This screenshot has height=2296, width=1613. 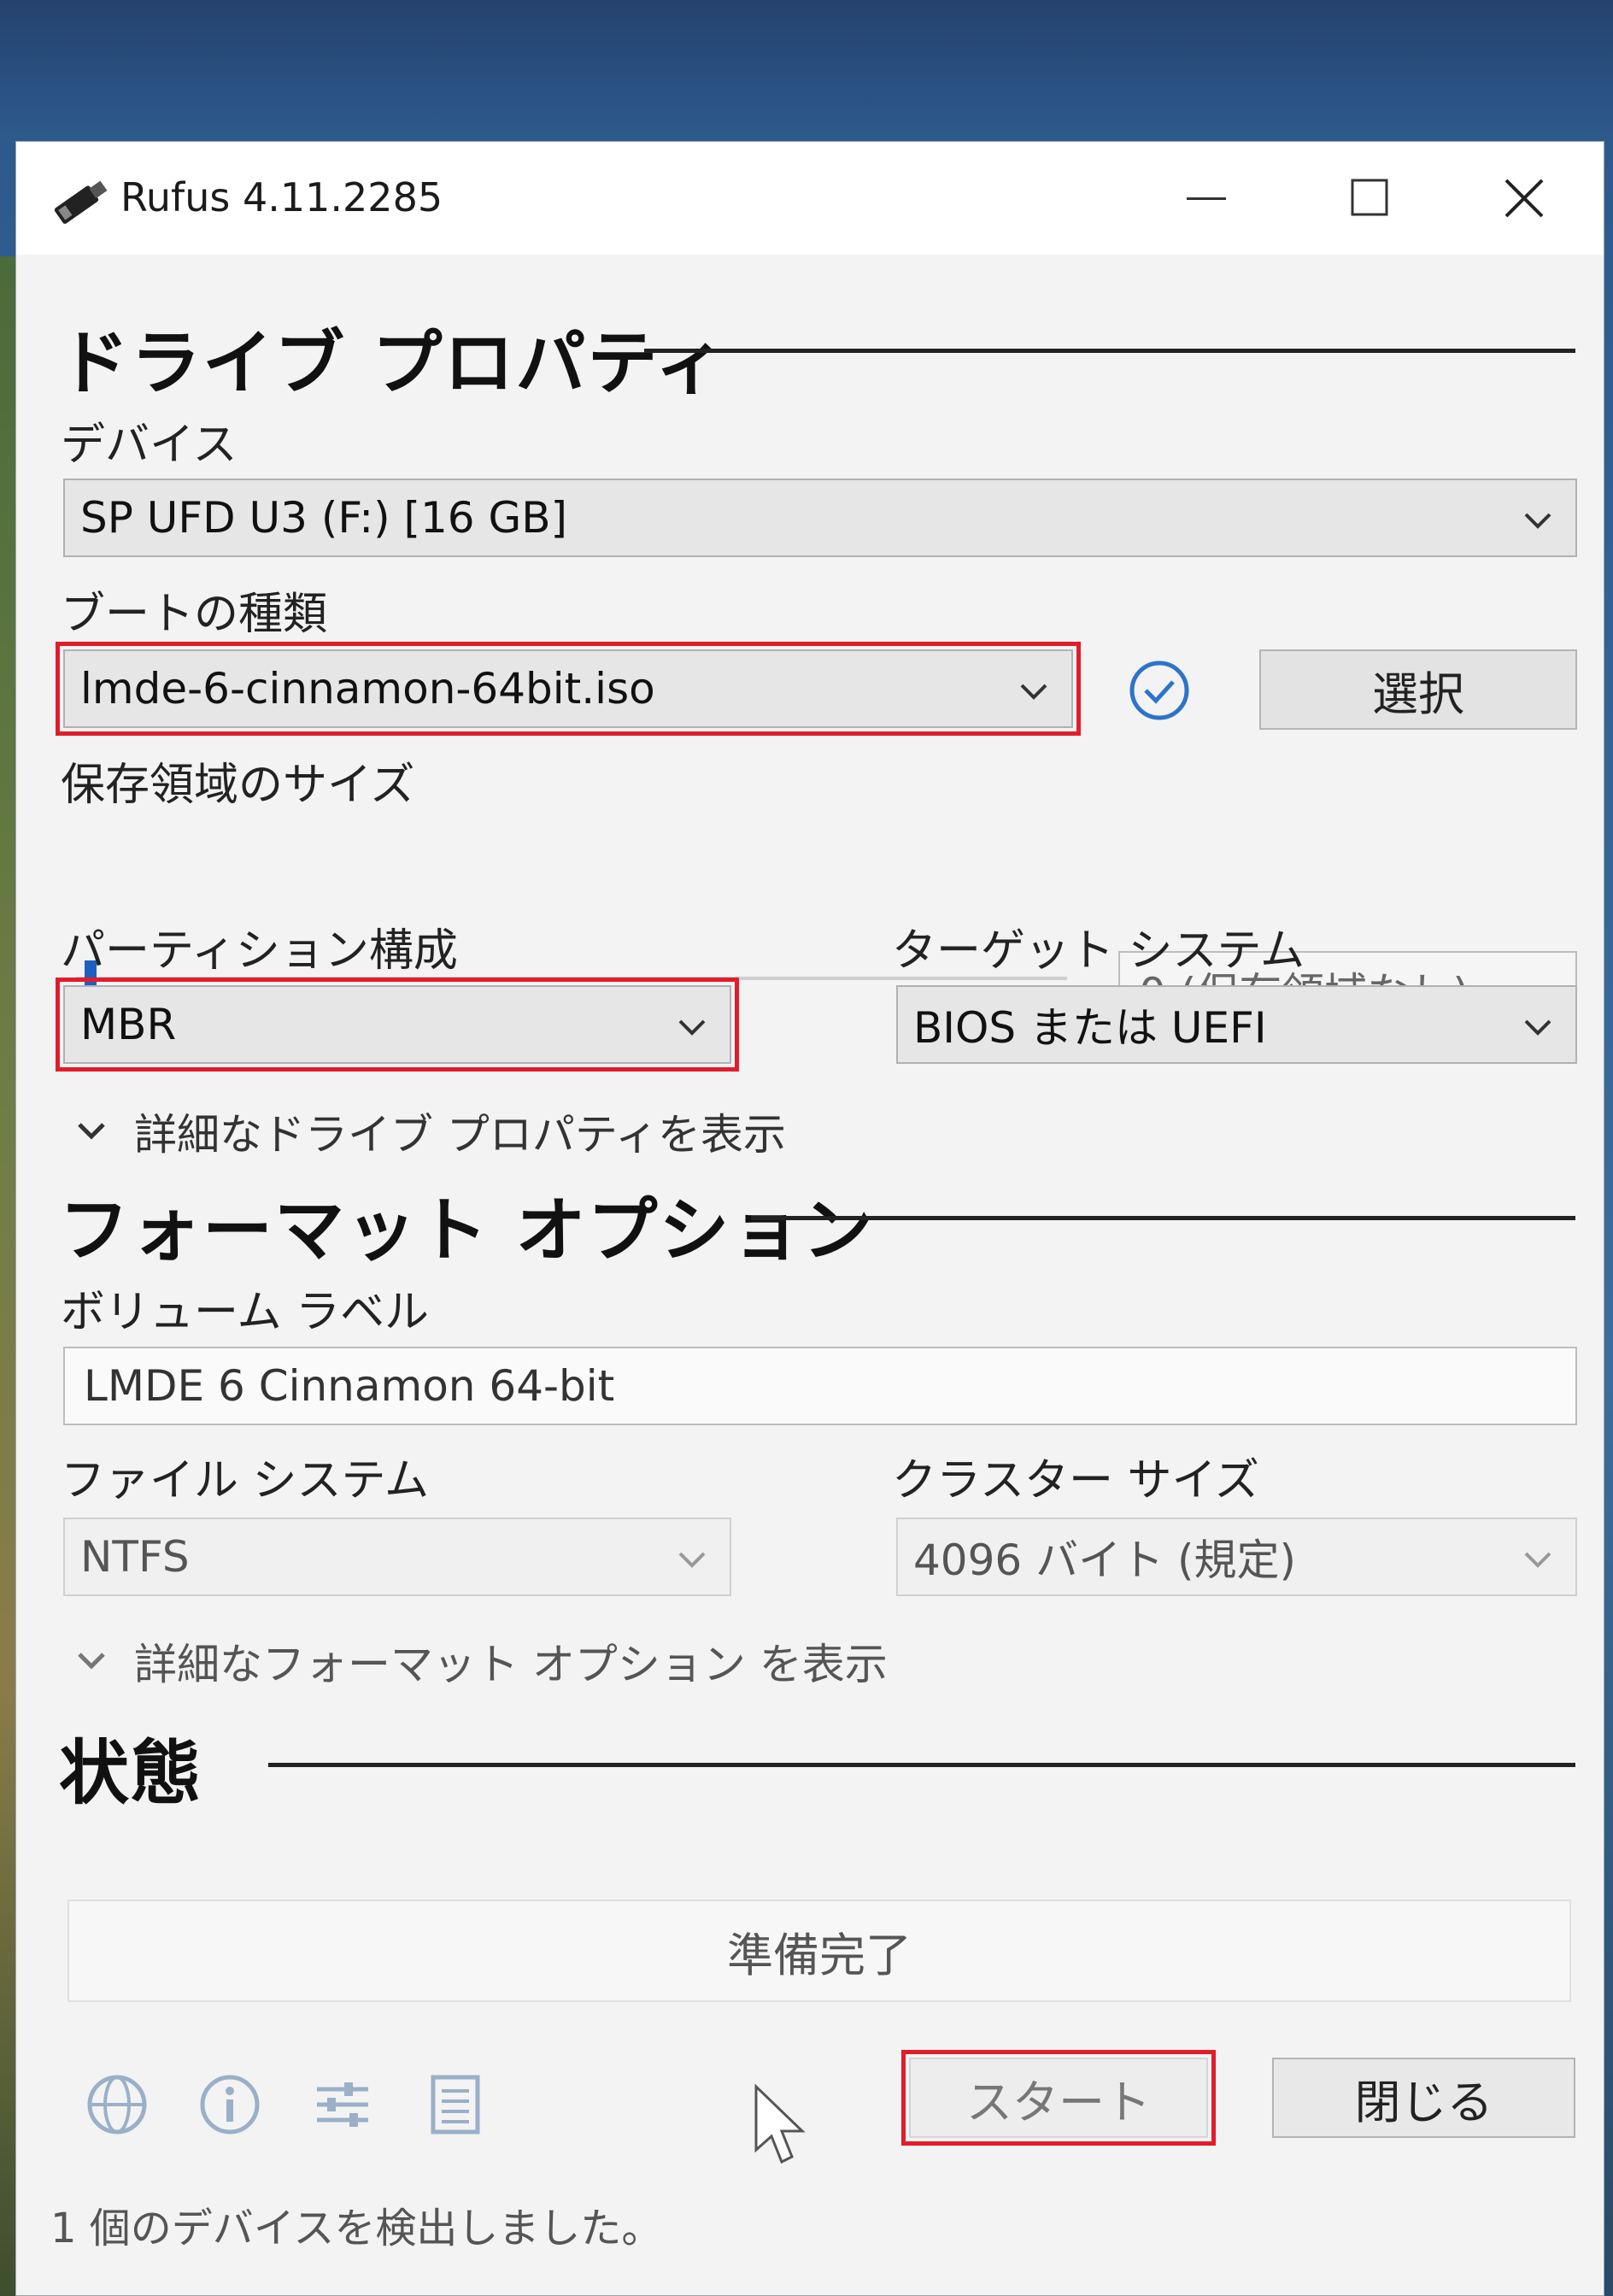 I want to click on advanced-format-options-label: 詳細なフォーマット オプション を表示, so click(x=511, y=1664).